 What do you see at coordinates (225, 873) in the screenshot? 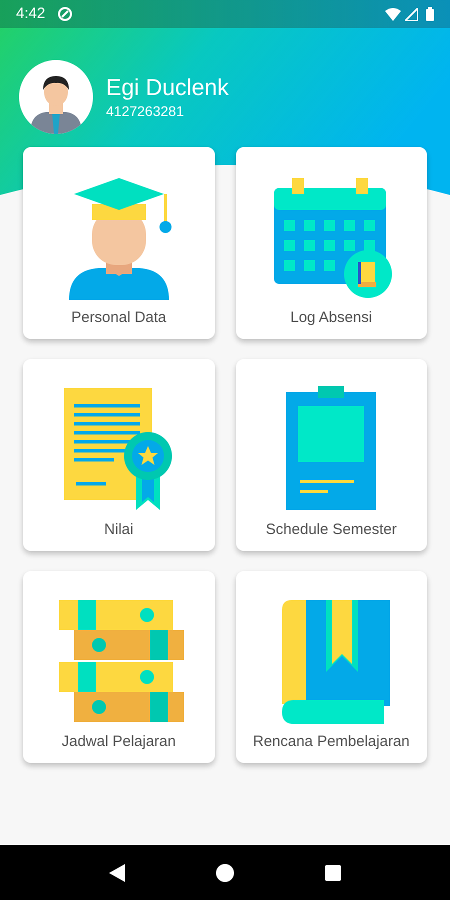
I see `home-icon` at bounding box center [225, 873].